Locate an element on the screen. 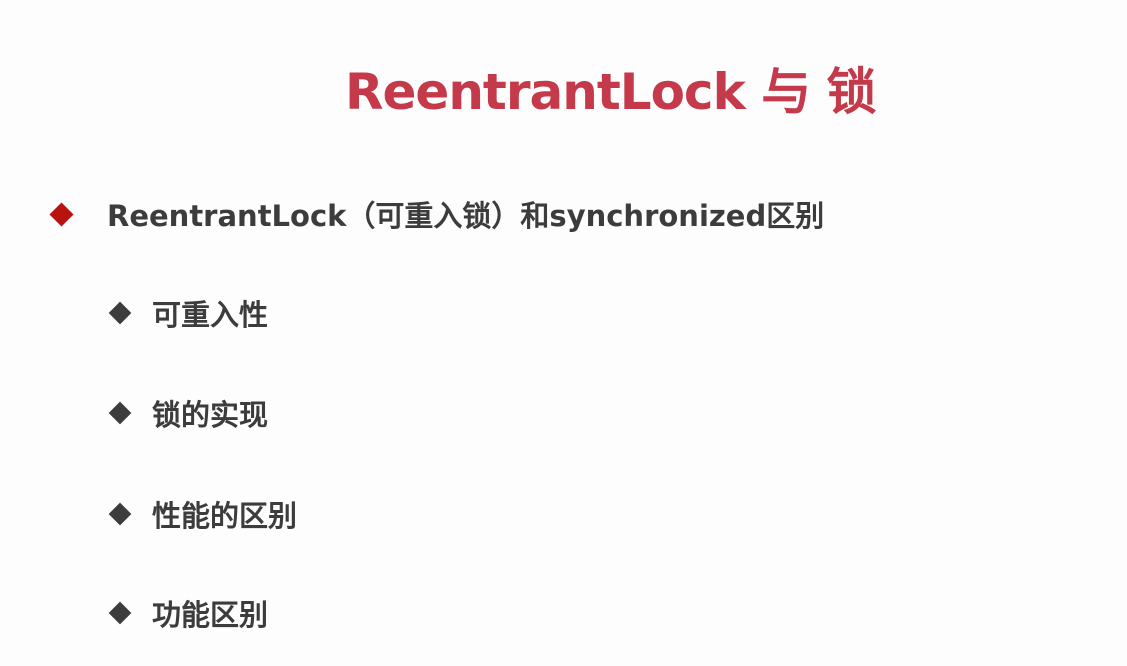 The width and height of the screenshot is (1127, 666). sub-bullet-text: 性能的区别 is located at coordinates (225, 516).